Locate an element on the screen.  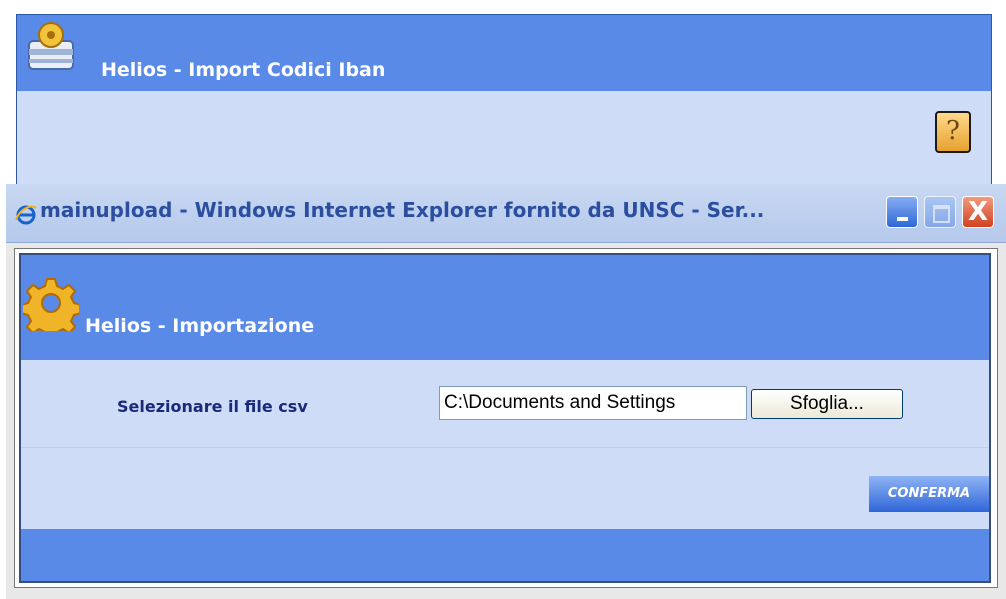
help-button: ? is located at coordinates (953, 132).